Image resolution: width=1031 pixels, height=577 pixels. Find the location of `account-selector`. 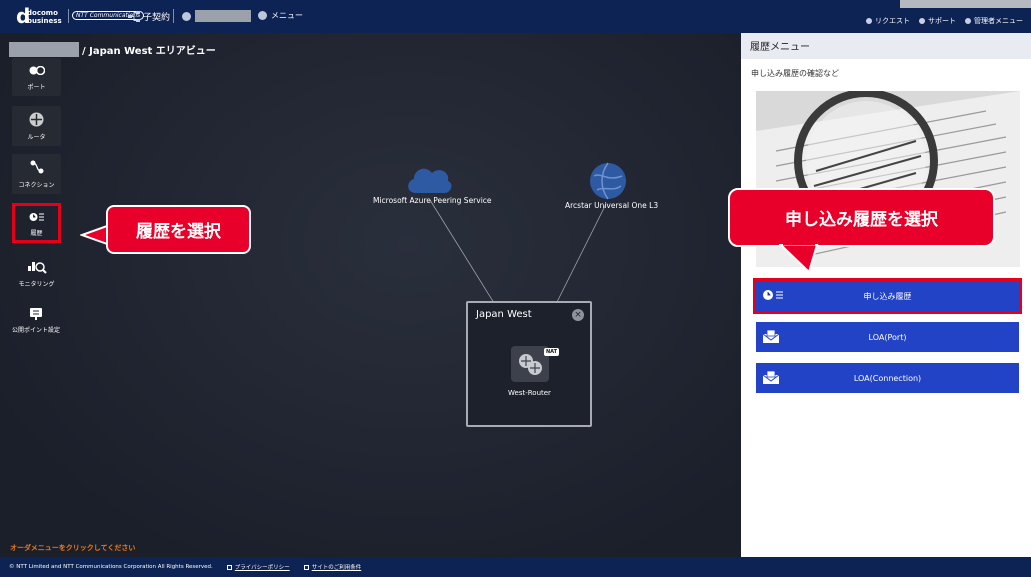

account-selector is located at coordinates (216, 16).